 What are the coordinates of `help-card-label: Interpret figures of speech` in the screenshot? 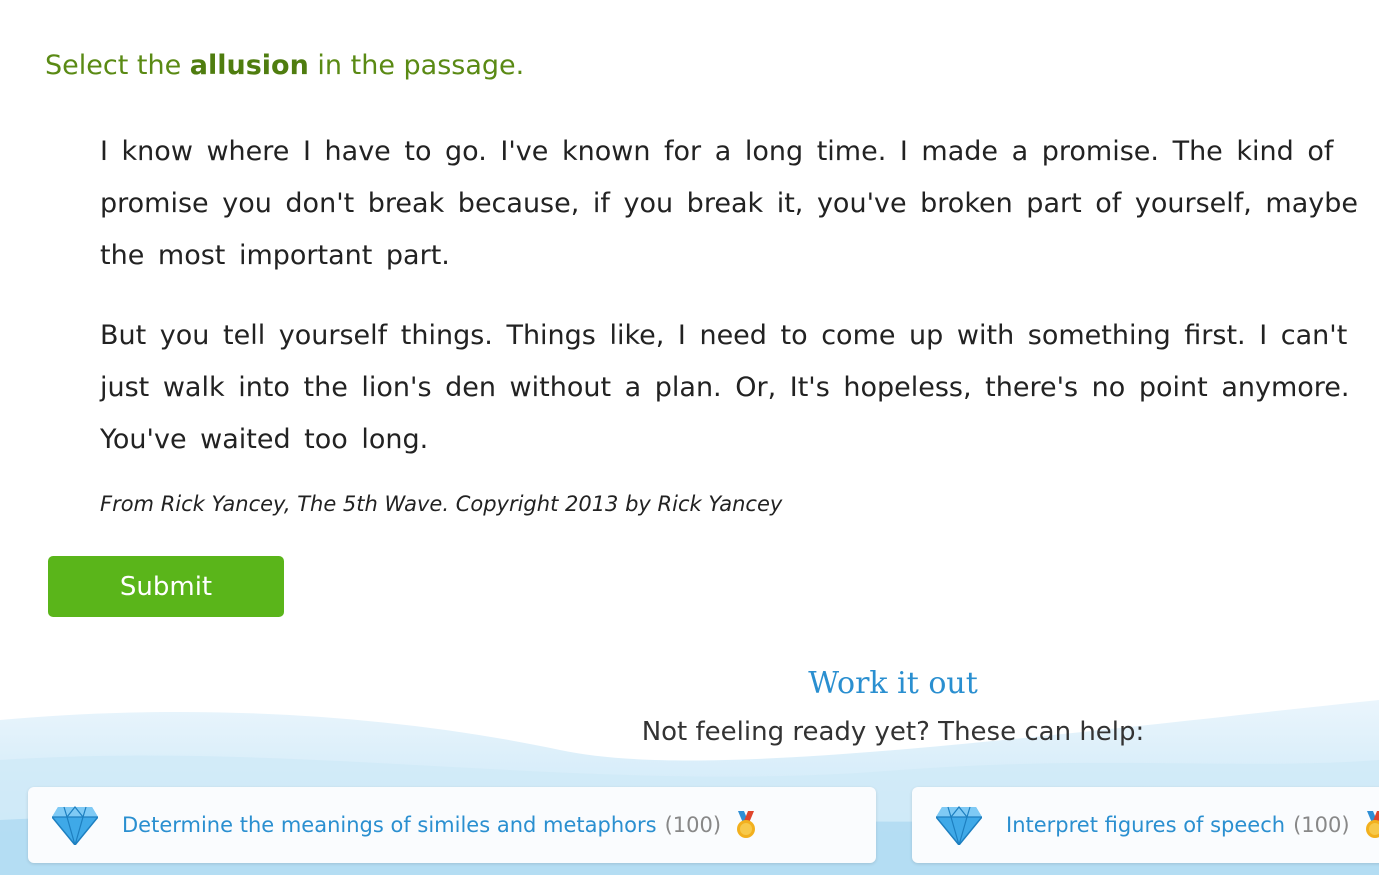 It's located at (1146, 825).